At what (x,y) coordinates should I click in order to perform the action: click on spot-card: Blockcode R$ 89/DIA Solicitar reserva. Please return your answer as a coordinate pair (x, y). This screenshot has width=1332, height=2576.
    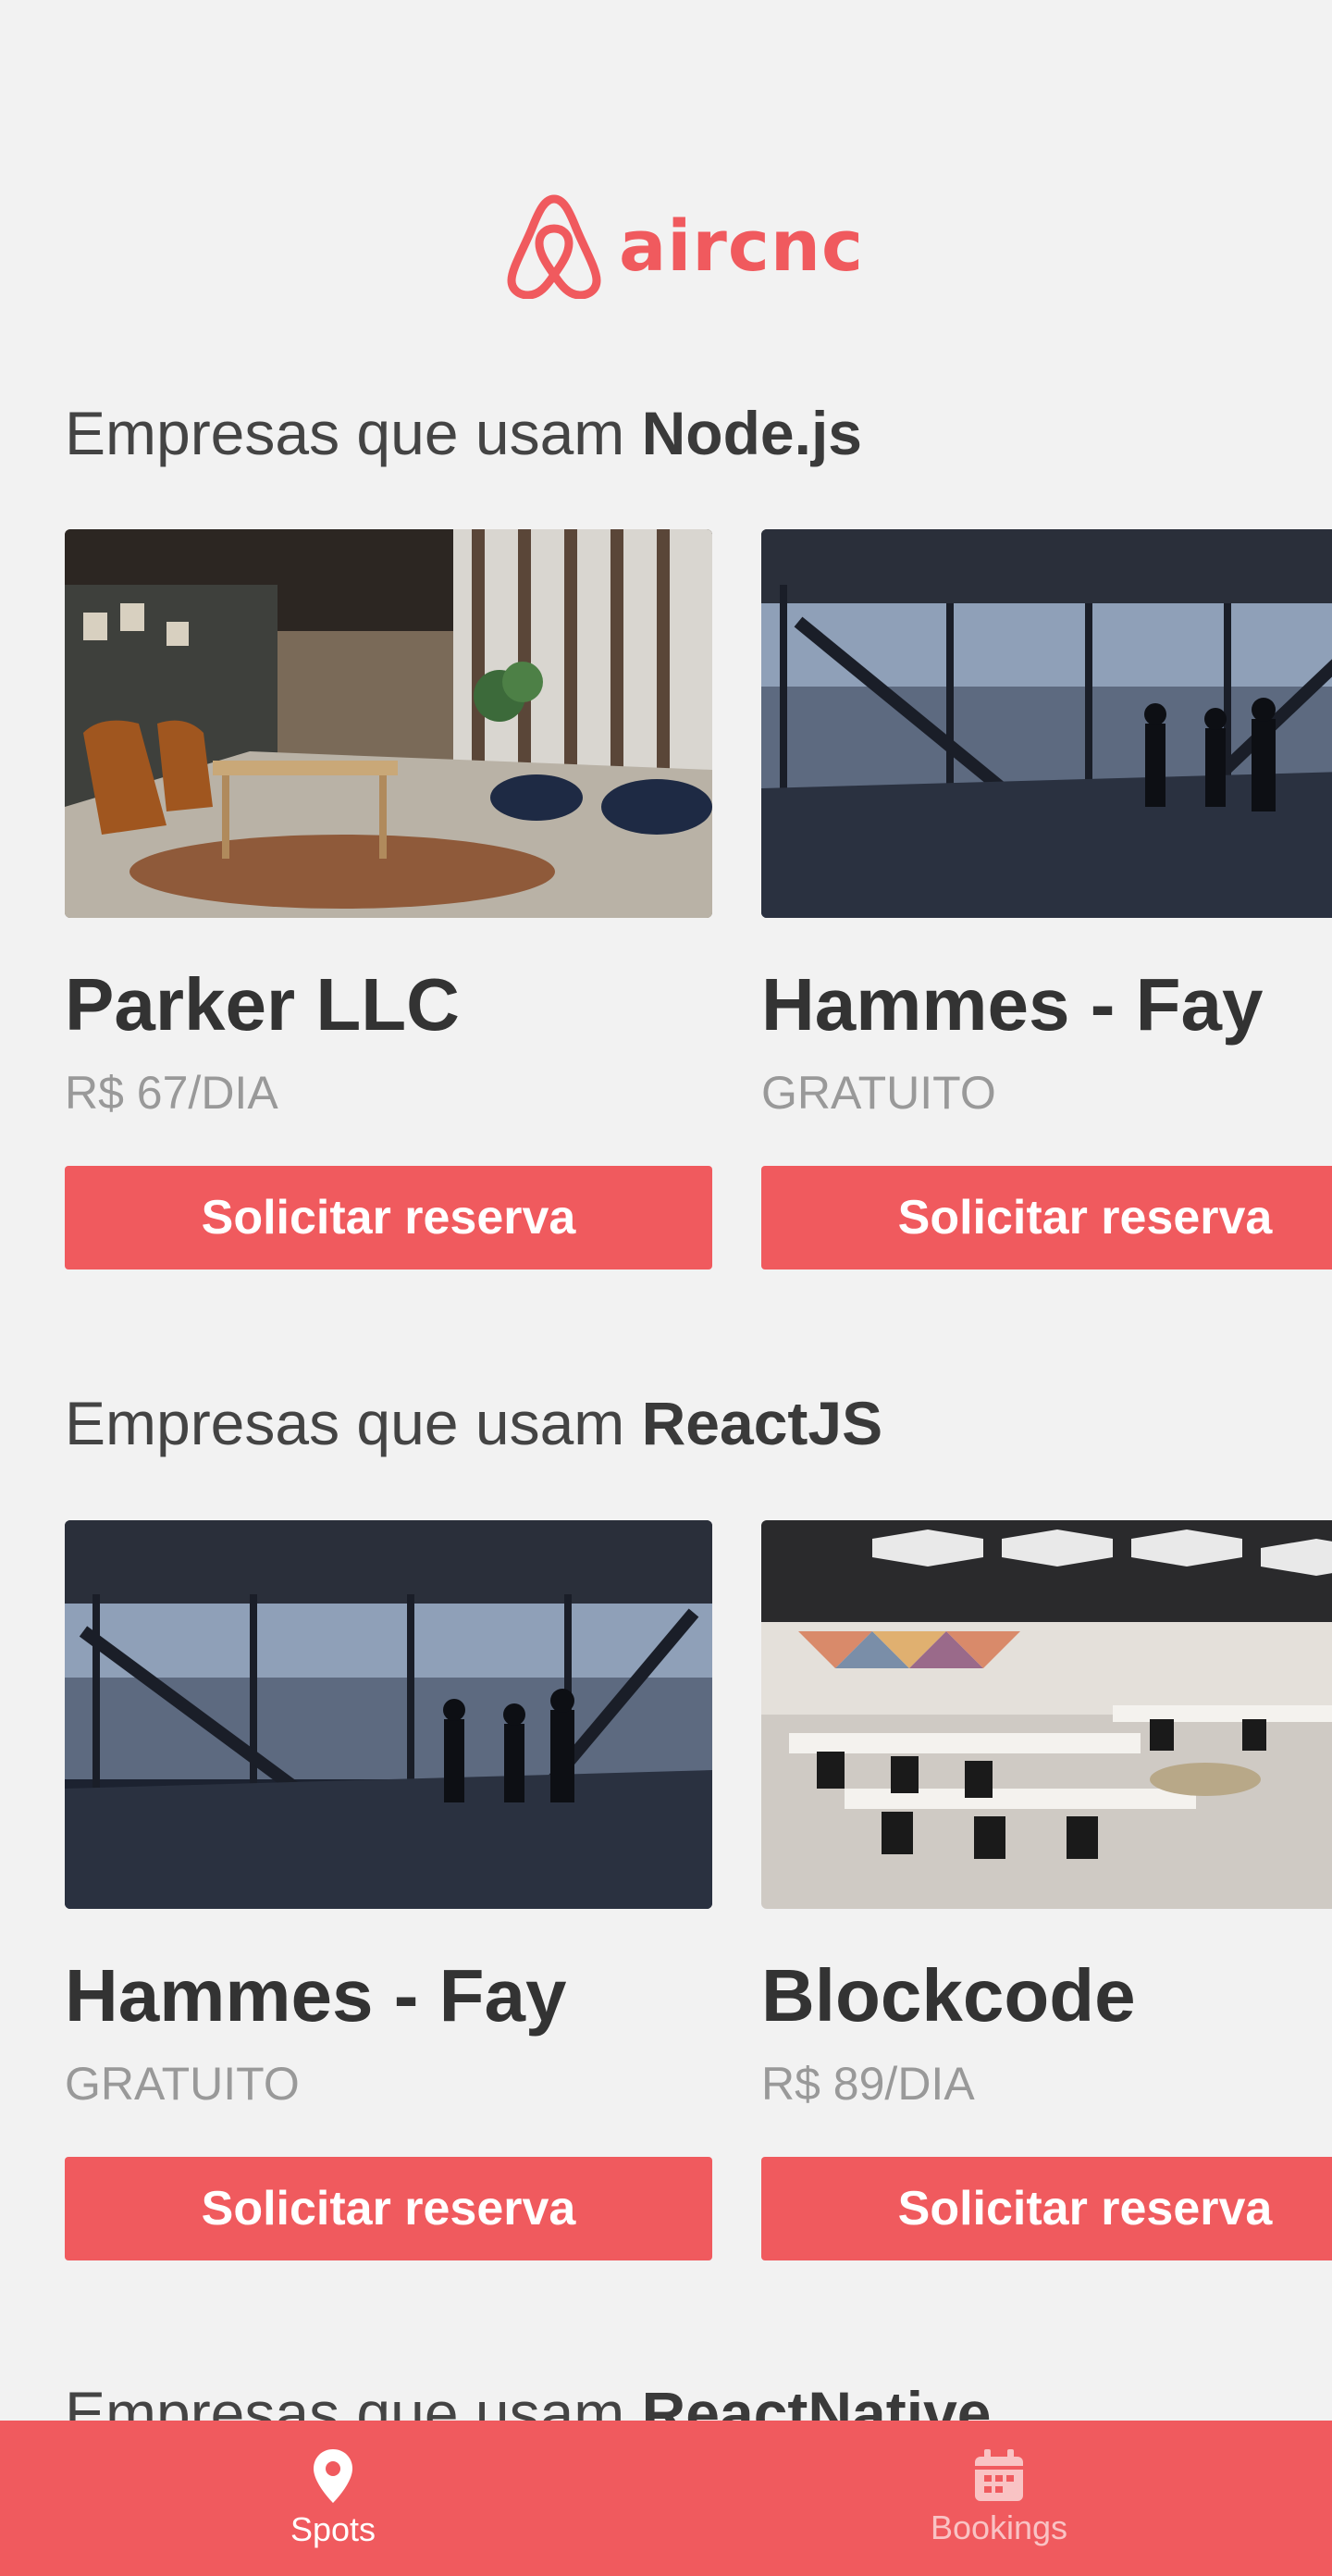
    Looking at the image, I should click on (1047, 1890).